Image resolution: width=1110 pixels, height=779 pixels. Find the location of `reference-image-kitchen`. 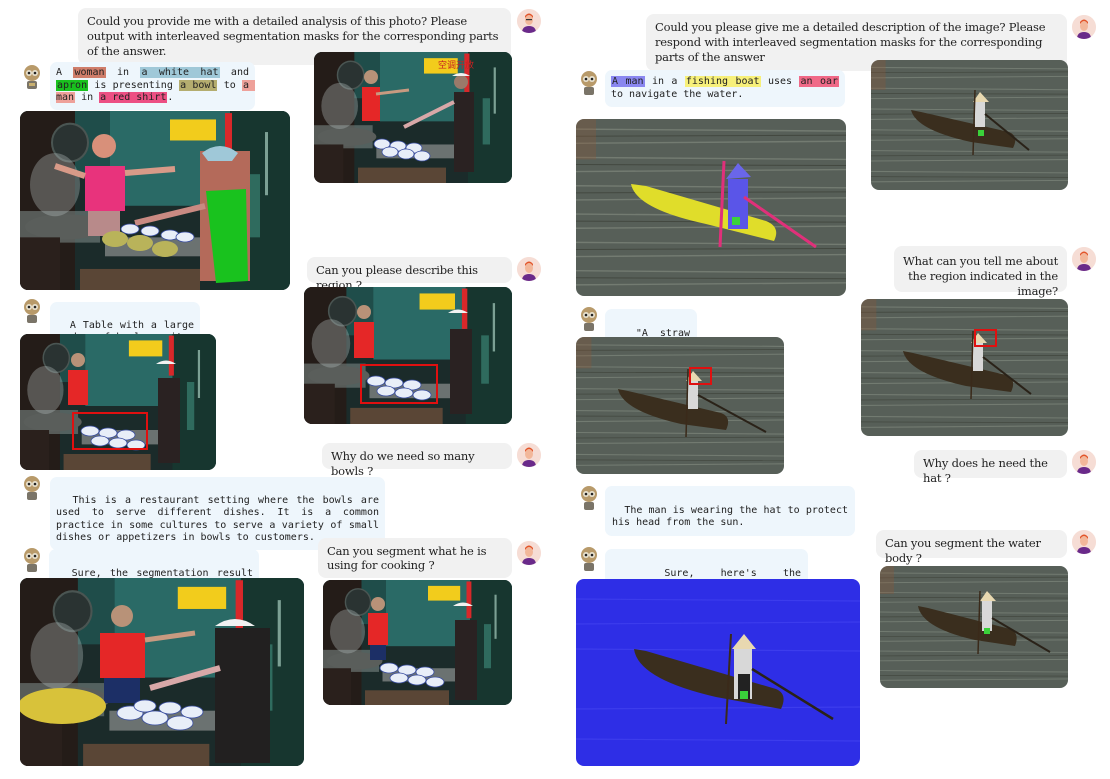

reference-image-kitchen is located at coordinates (417, 642).